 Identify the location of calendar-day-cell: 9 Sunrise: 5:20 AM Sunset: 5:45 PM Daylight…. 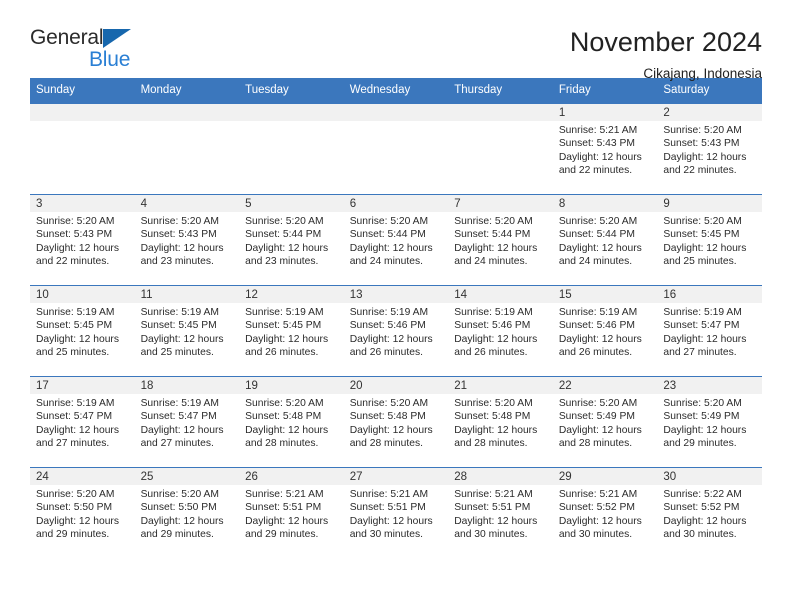
(709, 240).